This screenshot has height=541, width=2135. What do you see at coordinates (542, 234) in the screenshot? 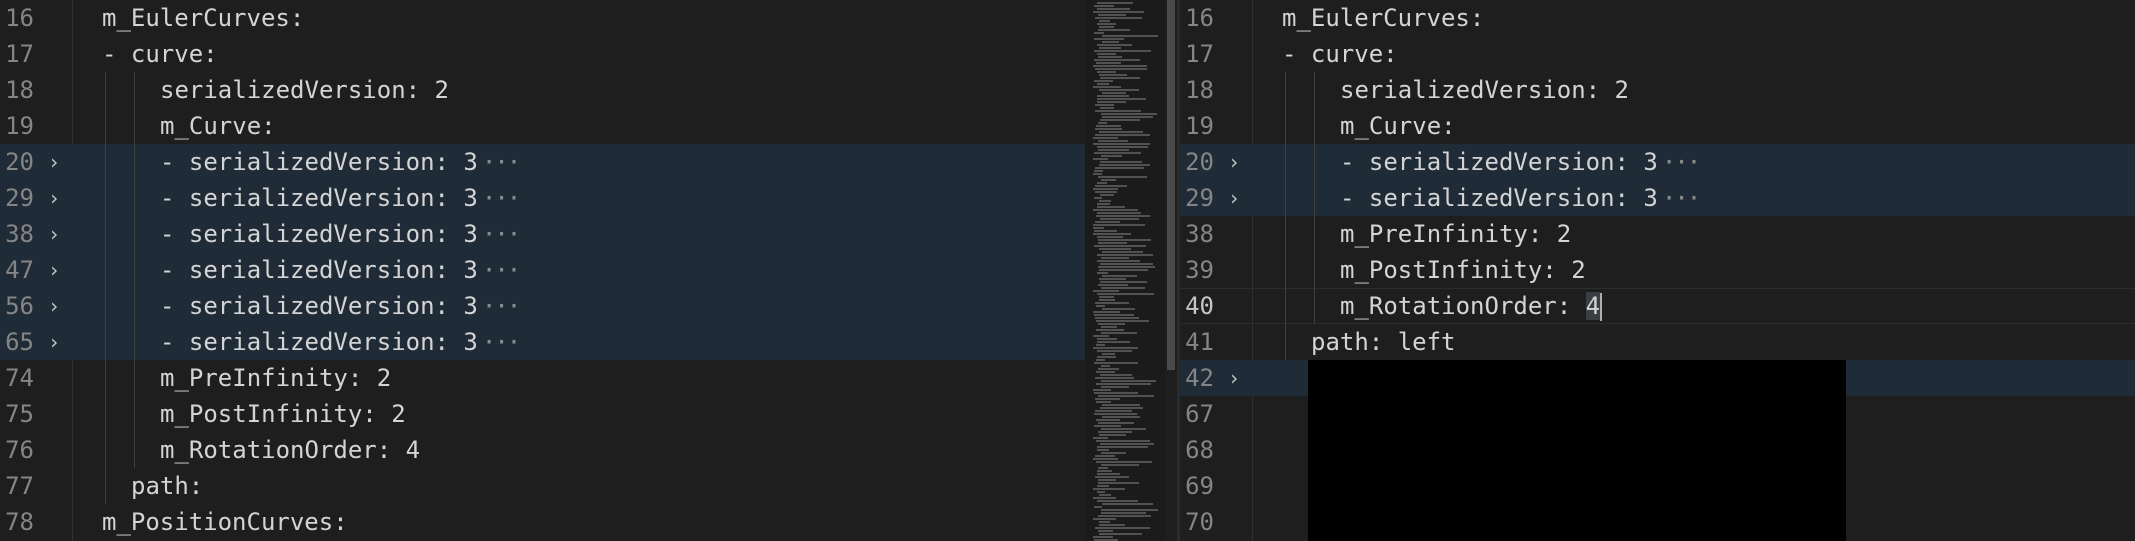
I see `code-line: 38 › - serializedVersion: 3 ···` at bounding box center [542, 234].